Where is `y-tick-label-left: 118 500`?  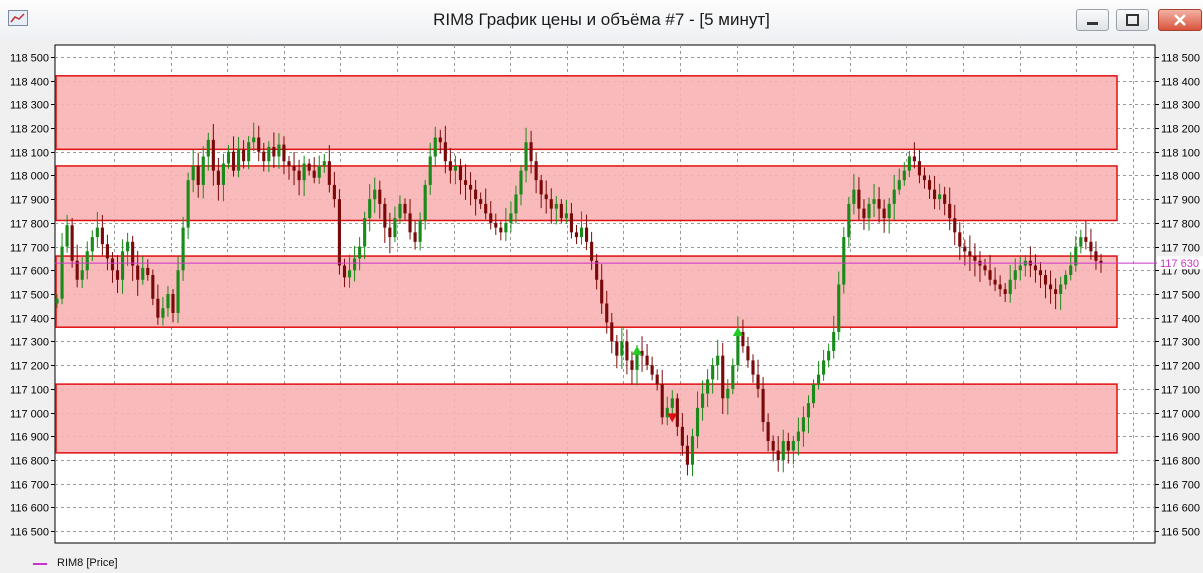
y-tick-label-left: 118 500 is located at coordinates (29, 59).